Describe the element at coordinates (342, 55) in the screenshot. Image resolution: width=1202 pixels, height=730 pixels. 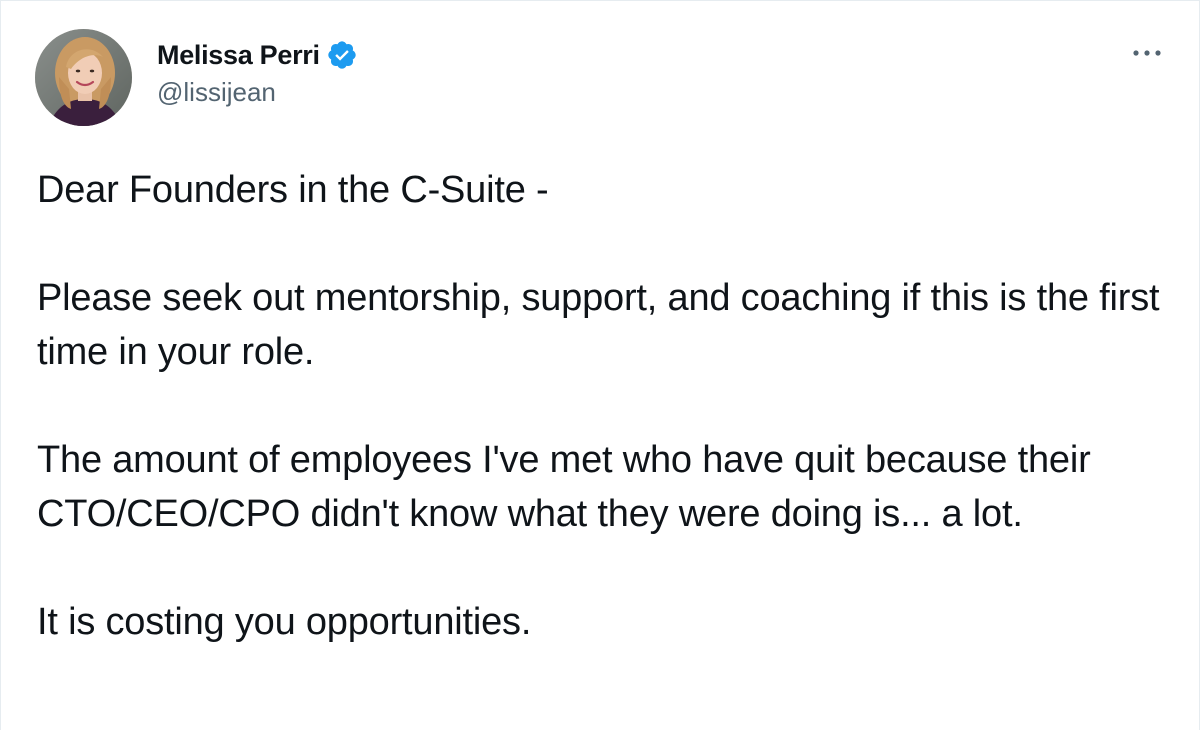
I see `verified-badge-icon` at that location.